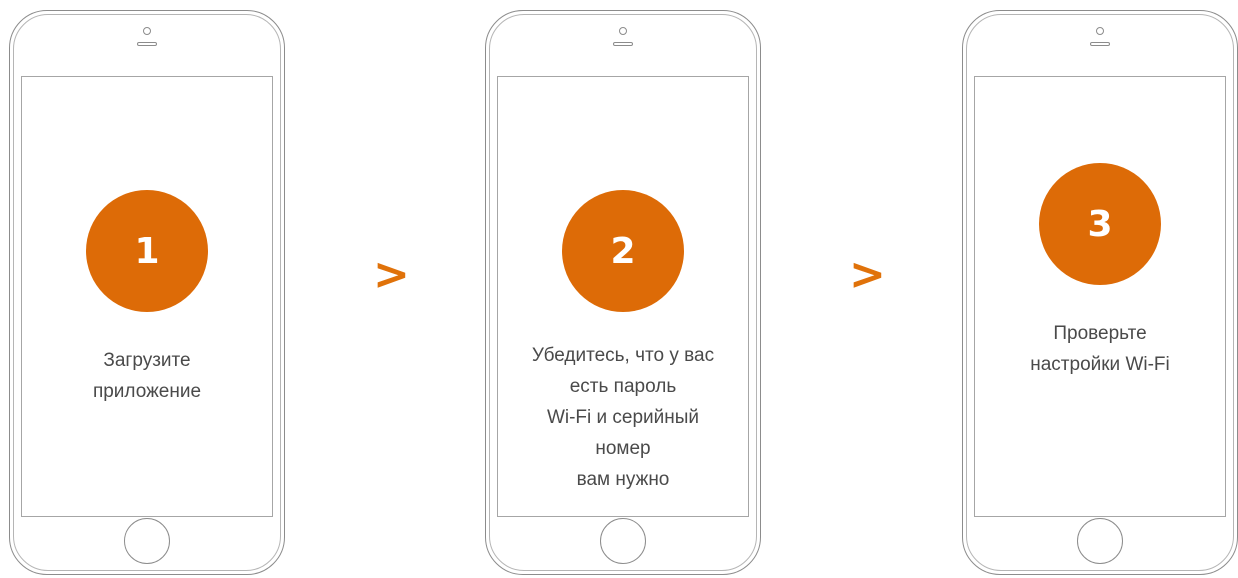 The width and height of the screenshot is (1238, 578). What do you see at coordinates (1100, 349) in the screenshot?
I see `step-description: Проверьте настройки Wi-Fi` at bounding box center [1100, 349].